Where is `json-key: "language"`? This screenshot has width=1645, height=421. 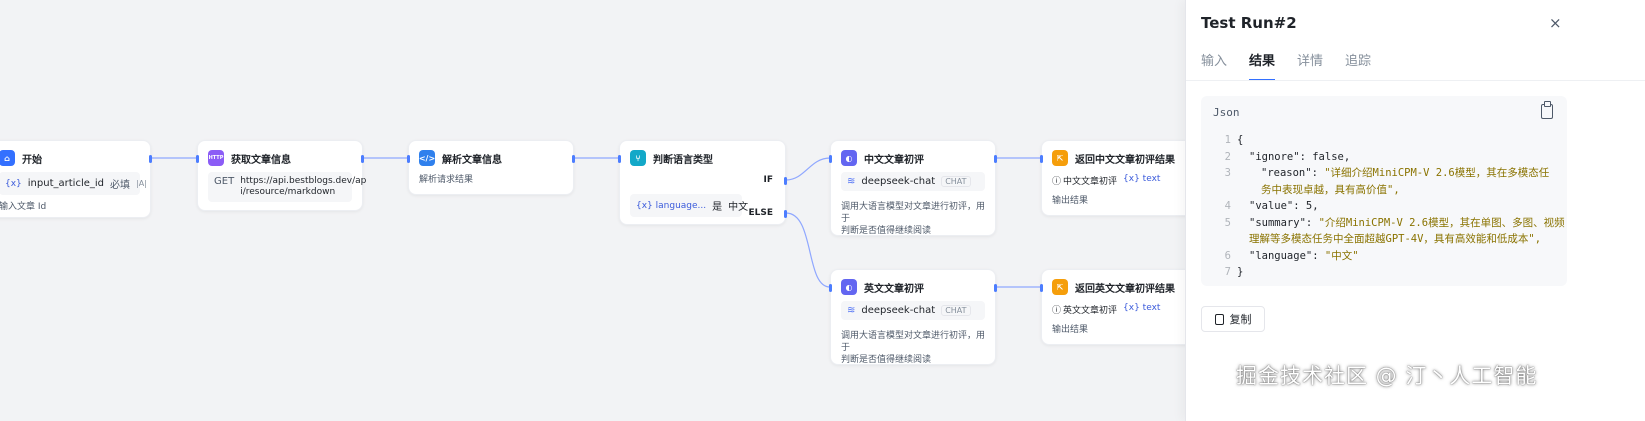
json-key: "language" is located at coordinates (1281, 255).